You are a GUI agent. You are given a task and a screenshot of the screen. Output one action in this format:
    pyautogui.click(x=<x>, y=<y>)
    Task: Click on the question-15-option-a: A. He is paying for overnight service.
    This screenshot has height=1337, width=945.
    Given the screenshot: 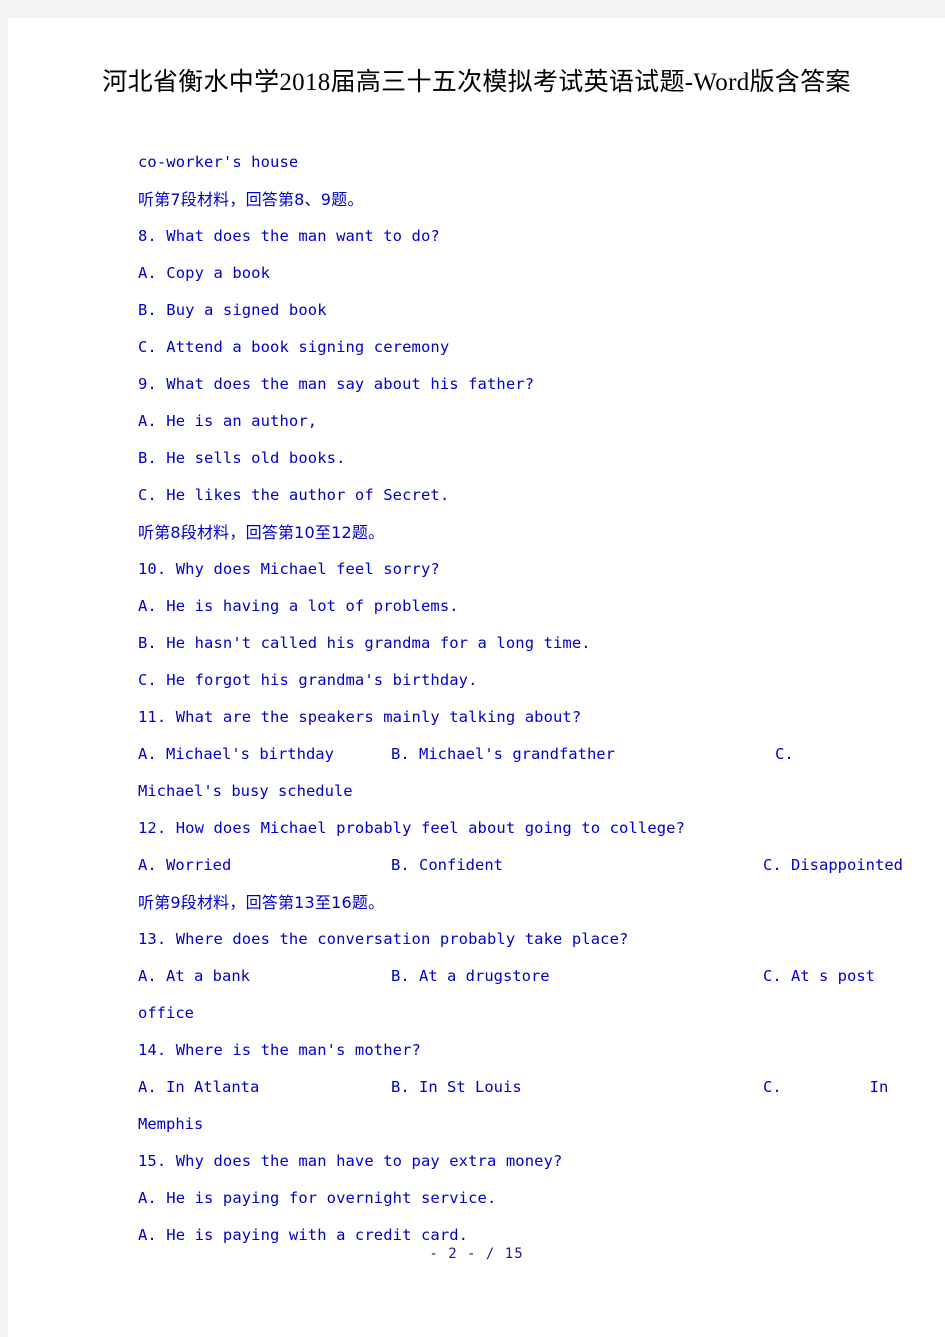 What is the action you would take?
    pyautogui.click(x=317, y=1198)
    